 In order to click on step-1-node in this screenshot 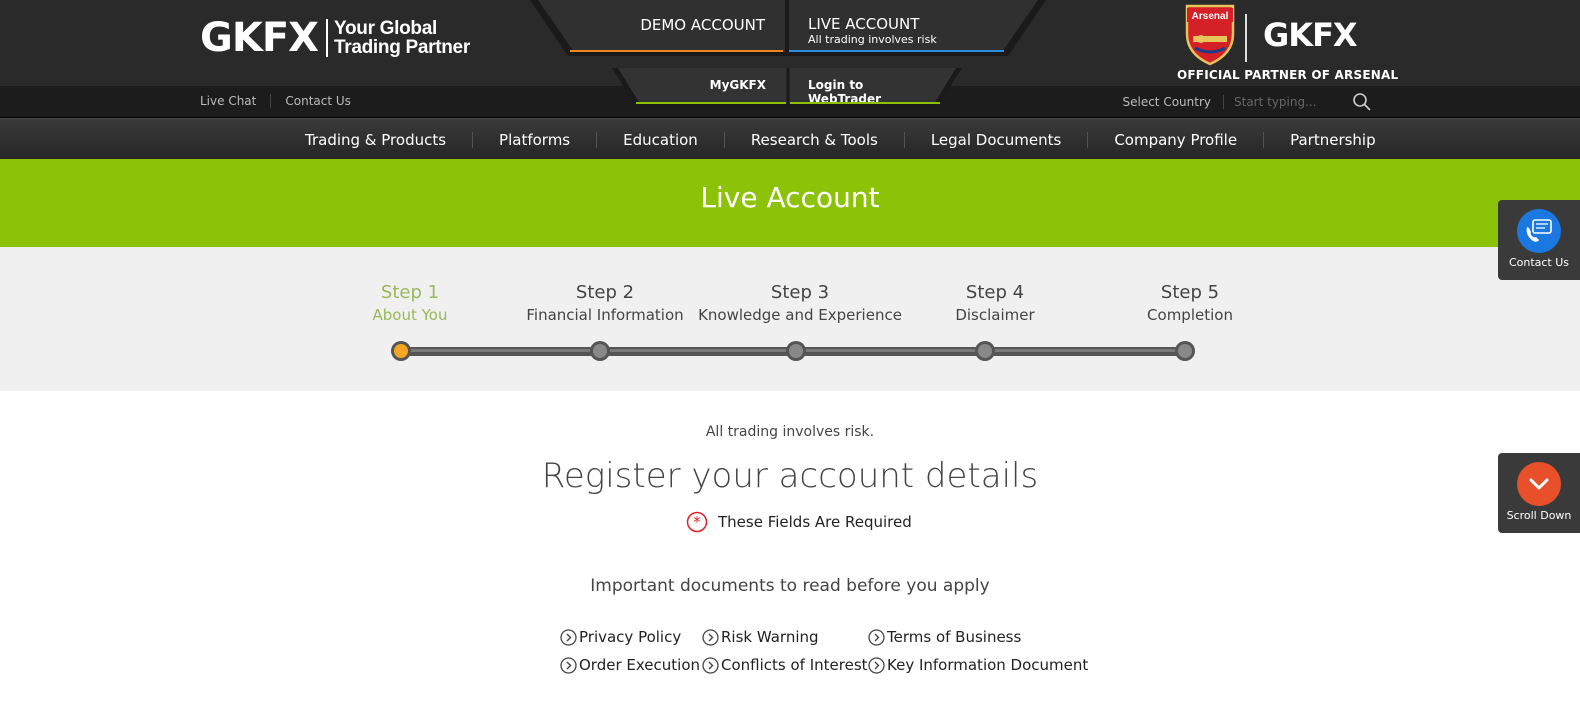, I will do `click(401, 351)`.